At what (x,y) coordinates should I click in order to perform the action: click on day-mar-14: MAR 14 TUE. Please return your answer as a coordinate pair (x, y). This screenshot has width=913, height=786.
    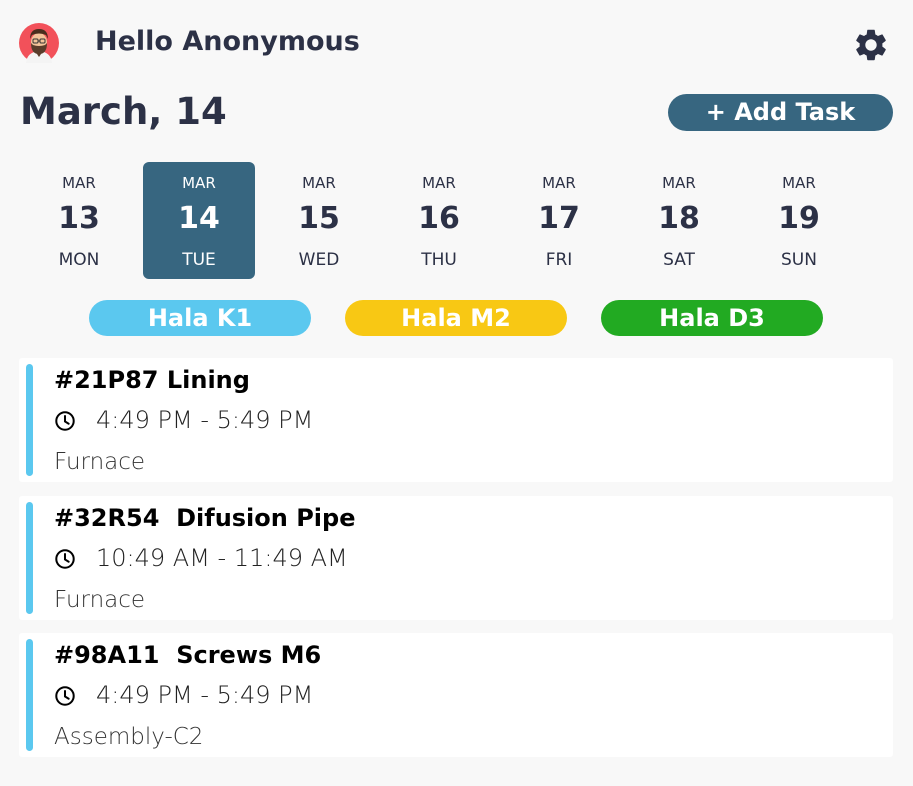
    Looking at the image, I should click on (199, 220).